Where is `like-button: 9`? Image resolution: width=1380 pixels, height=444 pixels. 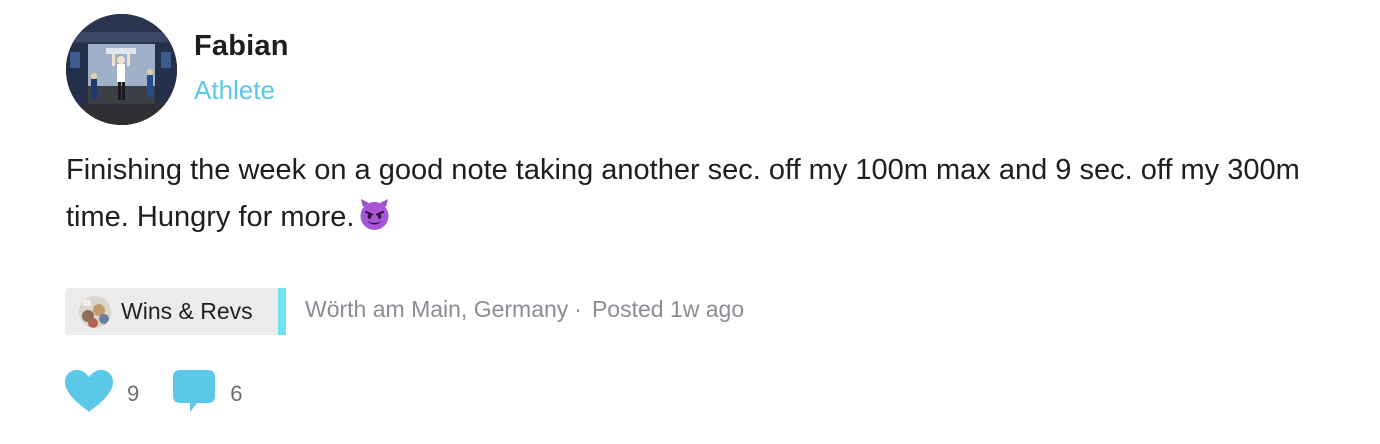 like-button: 9 is located at coordinates (101, 393).